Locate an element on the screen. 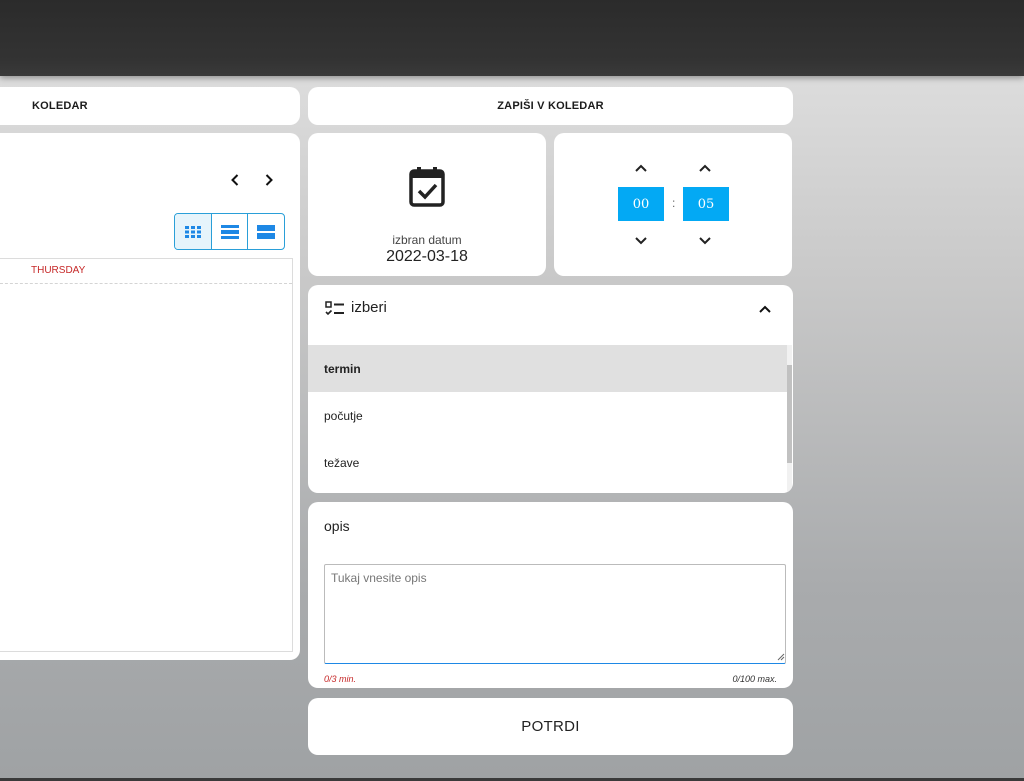  hour-up-chevron-icon is located at coordinates (641, 168).